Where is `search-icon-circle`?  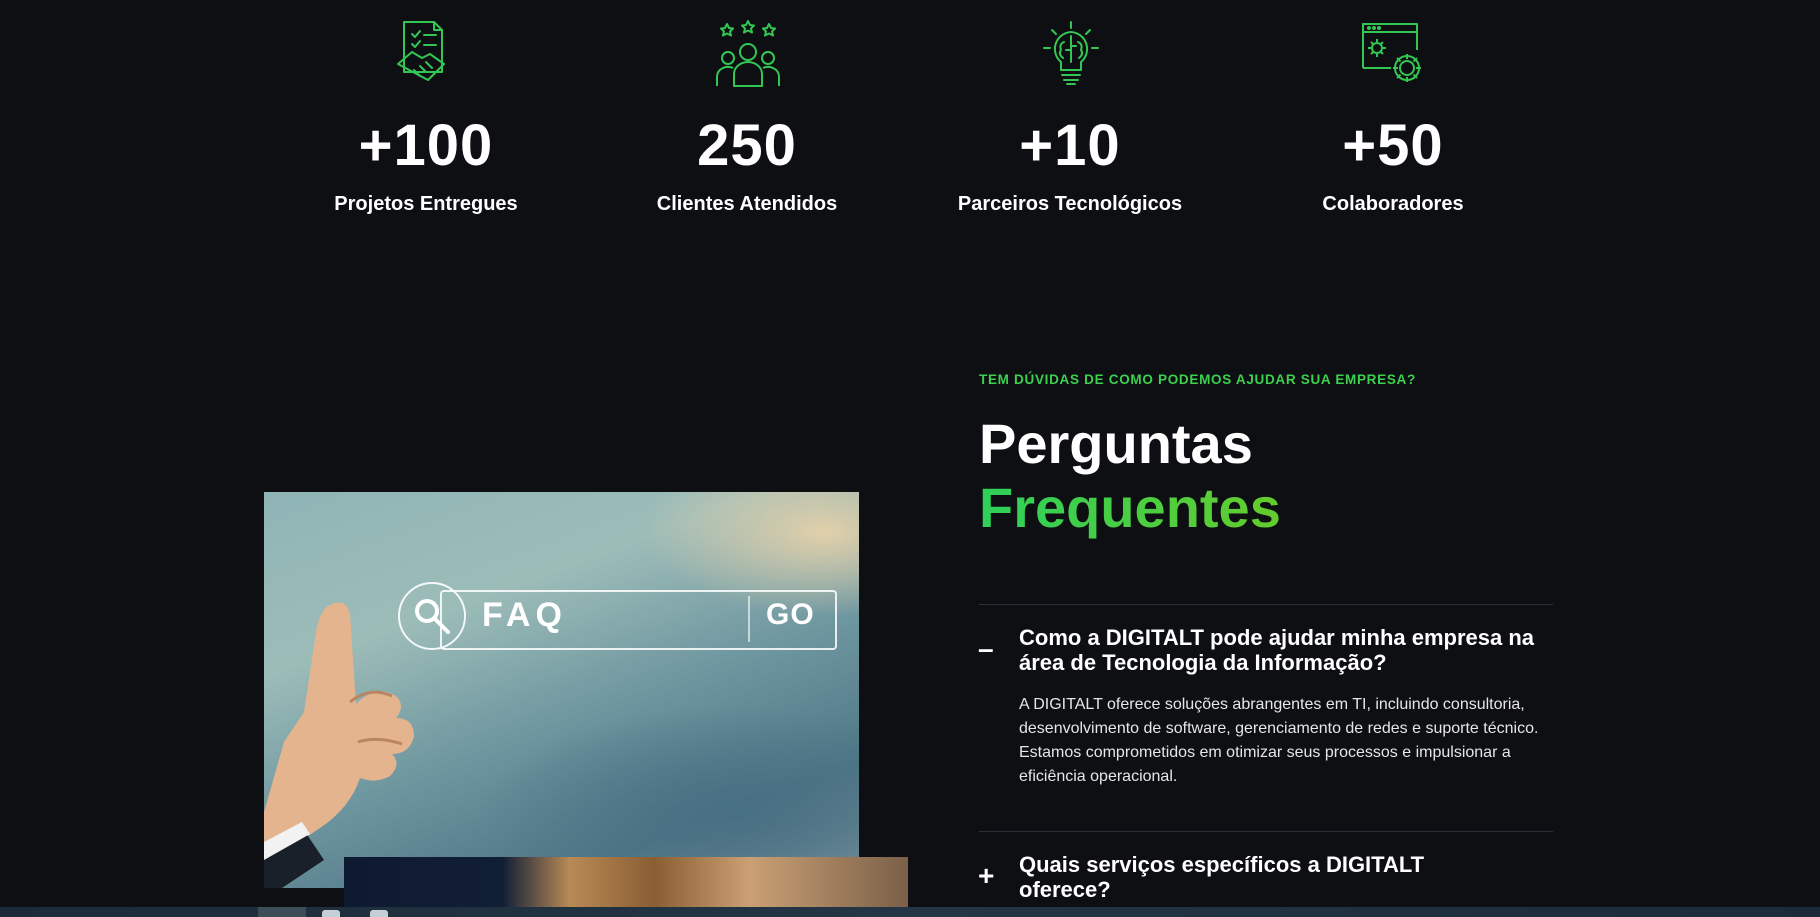 search-icon-circle is located at coordinates (432, 616).